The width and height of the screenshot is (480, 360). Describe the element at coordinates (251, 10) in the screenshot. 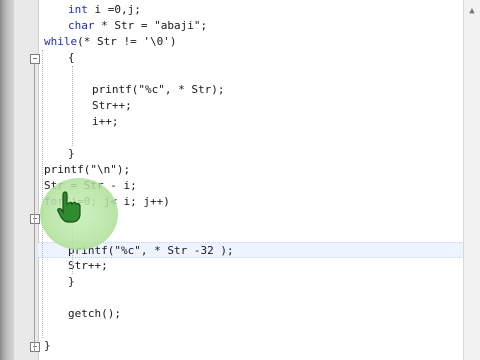

I see `code-line: int i =0,j;` at that location.